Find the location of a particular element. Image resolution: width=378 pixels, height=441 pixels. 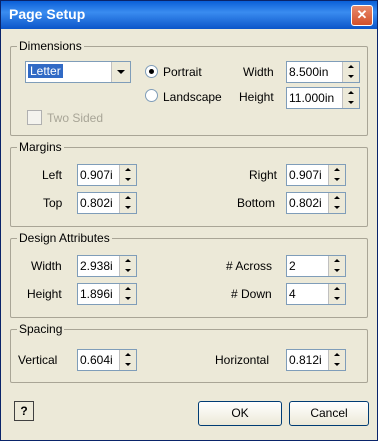

dimension-height-field: 11.000in is located at coordinates (323, 98).